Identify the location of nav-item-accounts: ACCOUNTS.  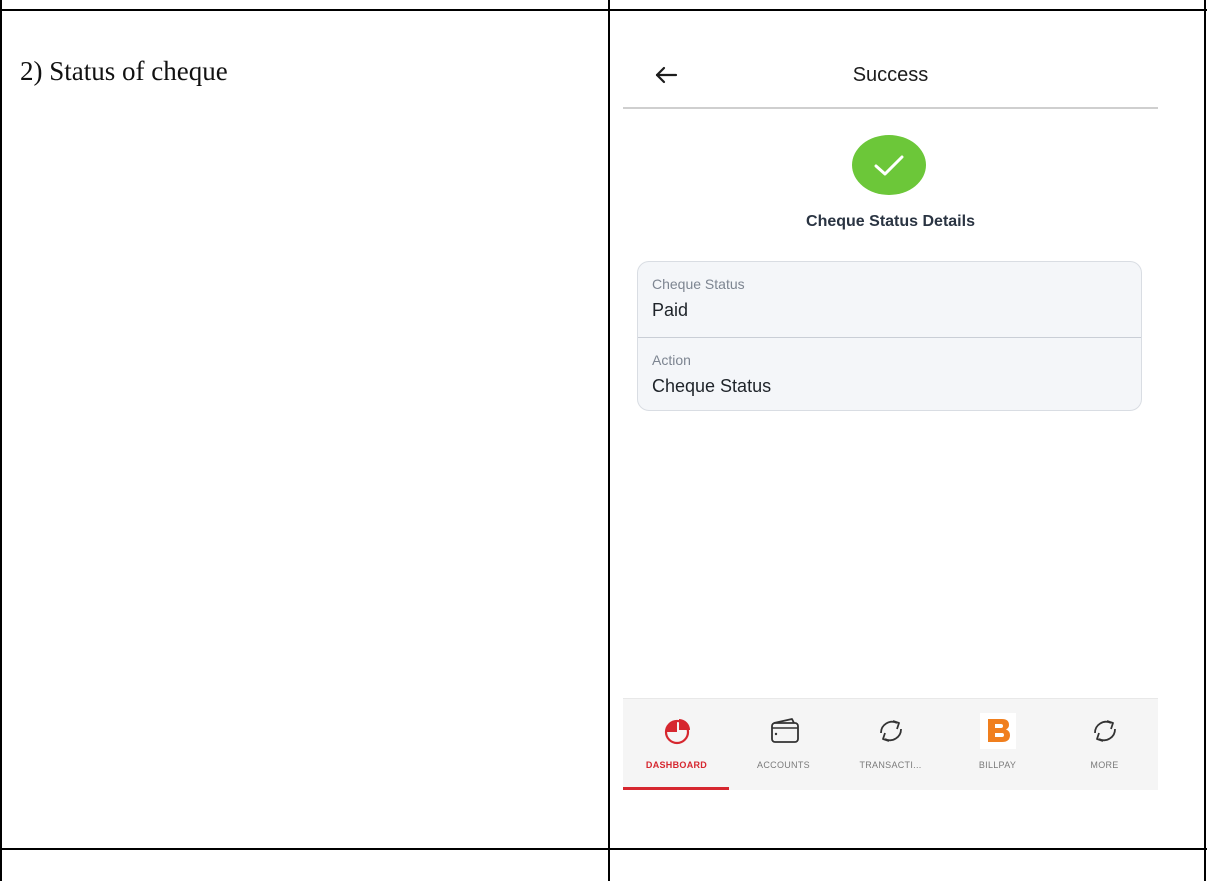
(783, 744).